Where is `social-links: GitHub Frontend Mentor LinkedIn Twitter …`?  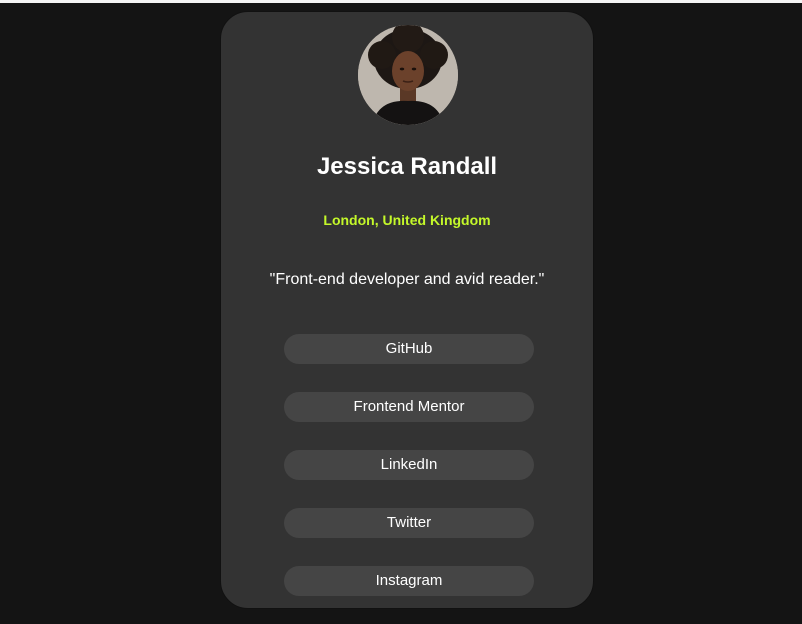
social-links: GitHub Frontend Mentor LinkedIn Twitter … is located at coordinates (409, 479).